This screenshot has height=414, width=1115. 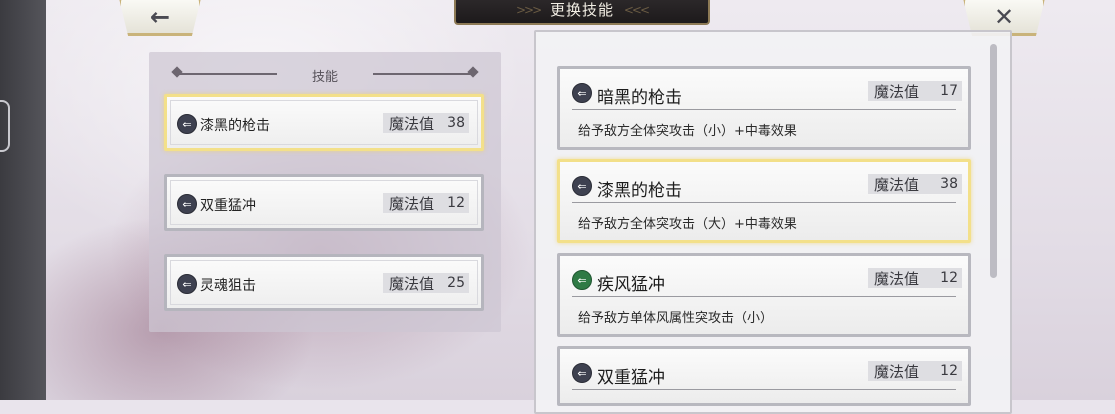 I want to click on ornament-line-right, so click(x=423, y=74).